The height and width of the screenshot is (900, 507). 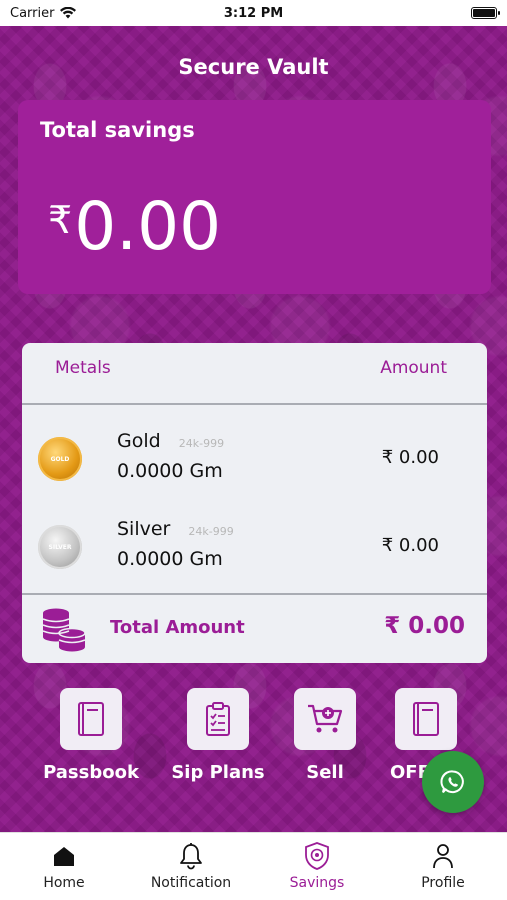 I want to click on status-time: 3:12 PM, so click(x=253, y=13).